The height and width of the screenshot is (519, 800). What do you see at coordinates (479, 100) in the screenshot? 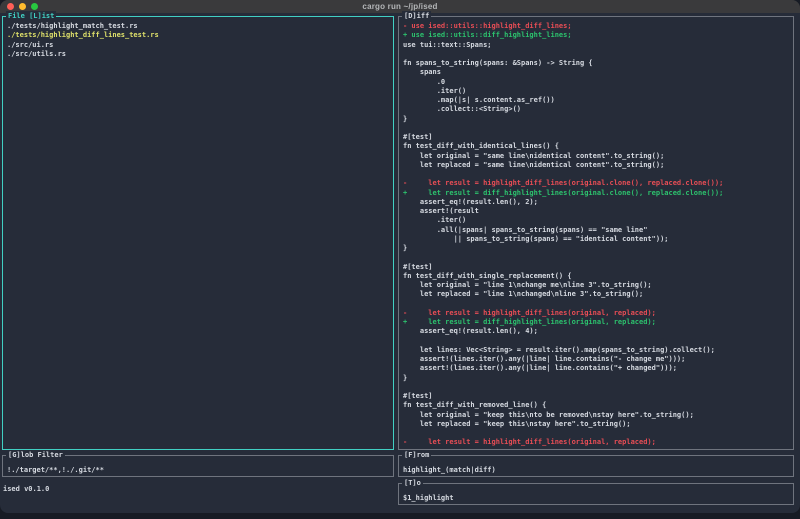
I see `diff-line: .map(|s| s.content.as_ref())` at bounding box center [479, 100].